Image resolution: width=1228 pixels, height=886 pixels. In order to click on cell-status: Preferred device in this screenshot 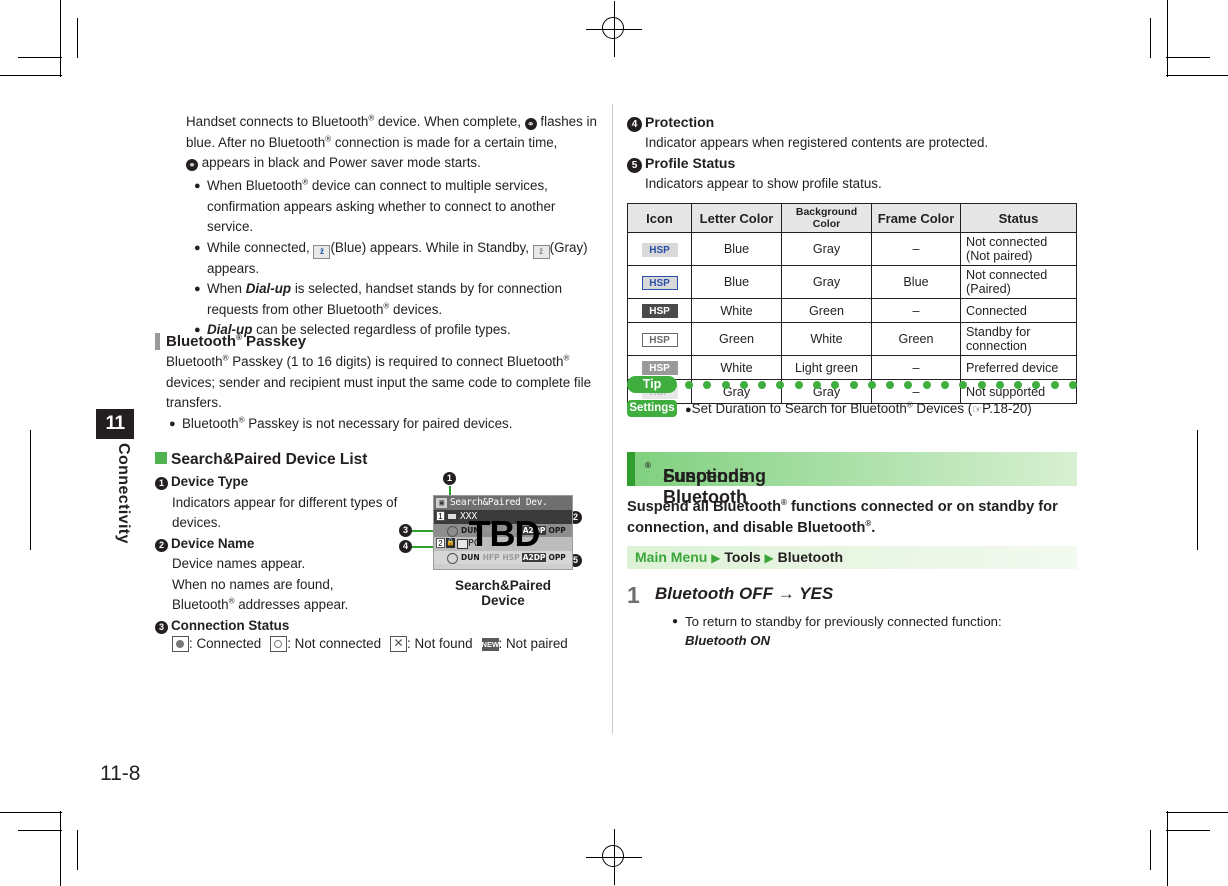, I will do `click(1018, 367)`.